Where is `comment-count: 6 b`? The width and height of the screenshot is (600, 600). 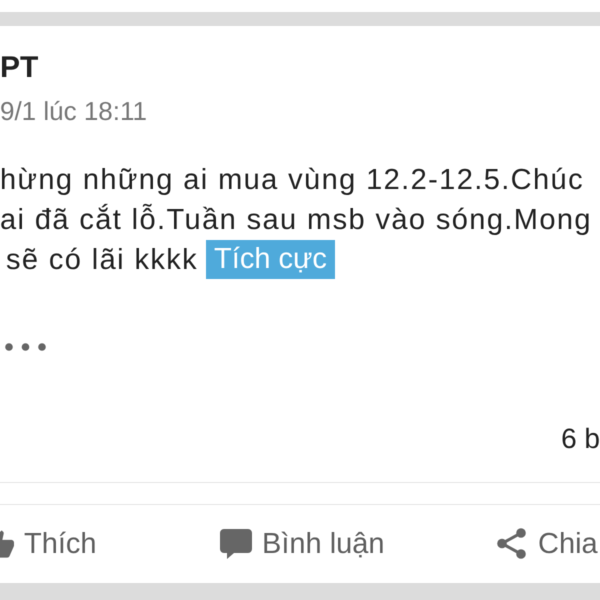
comment-count: 6 b is located at coordinates (580, 439).